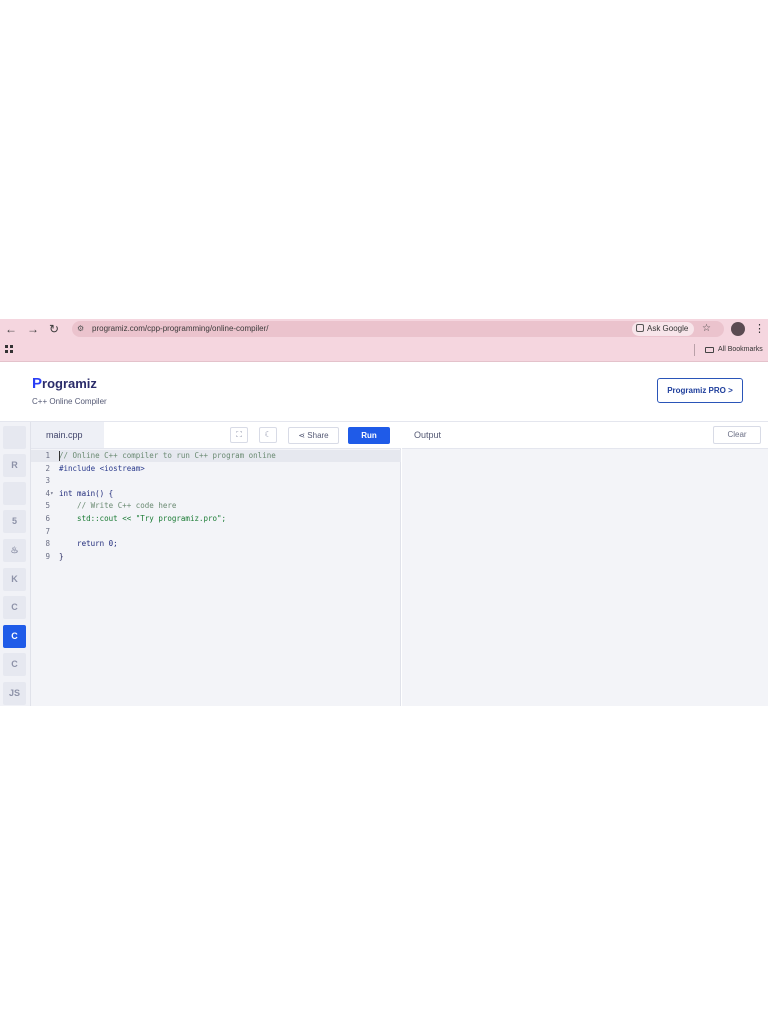 This screenshot has width=768, height=1024. I want to click on reload-icon: ↻, so click(54, 329).